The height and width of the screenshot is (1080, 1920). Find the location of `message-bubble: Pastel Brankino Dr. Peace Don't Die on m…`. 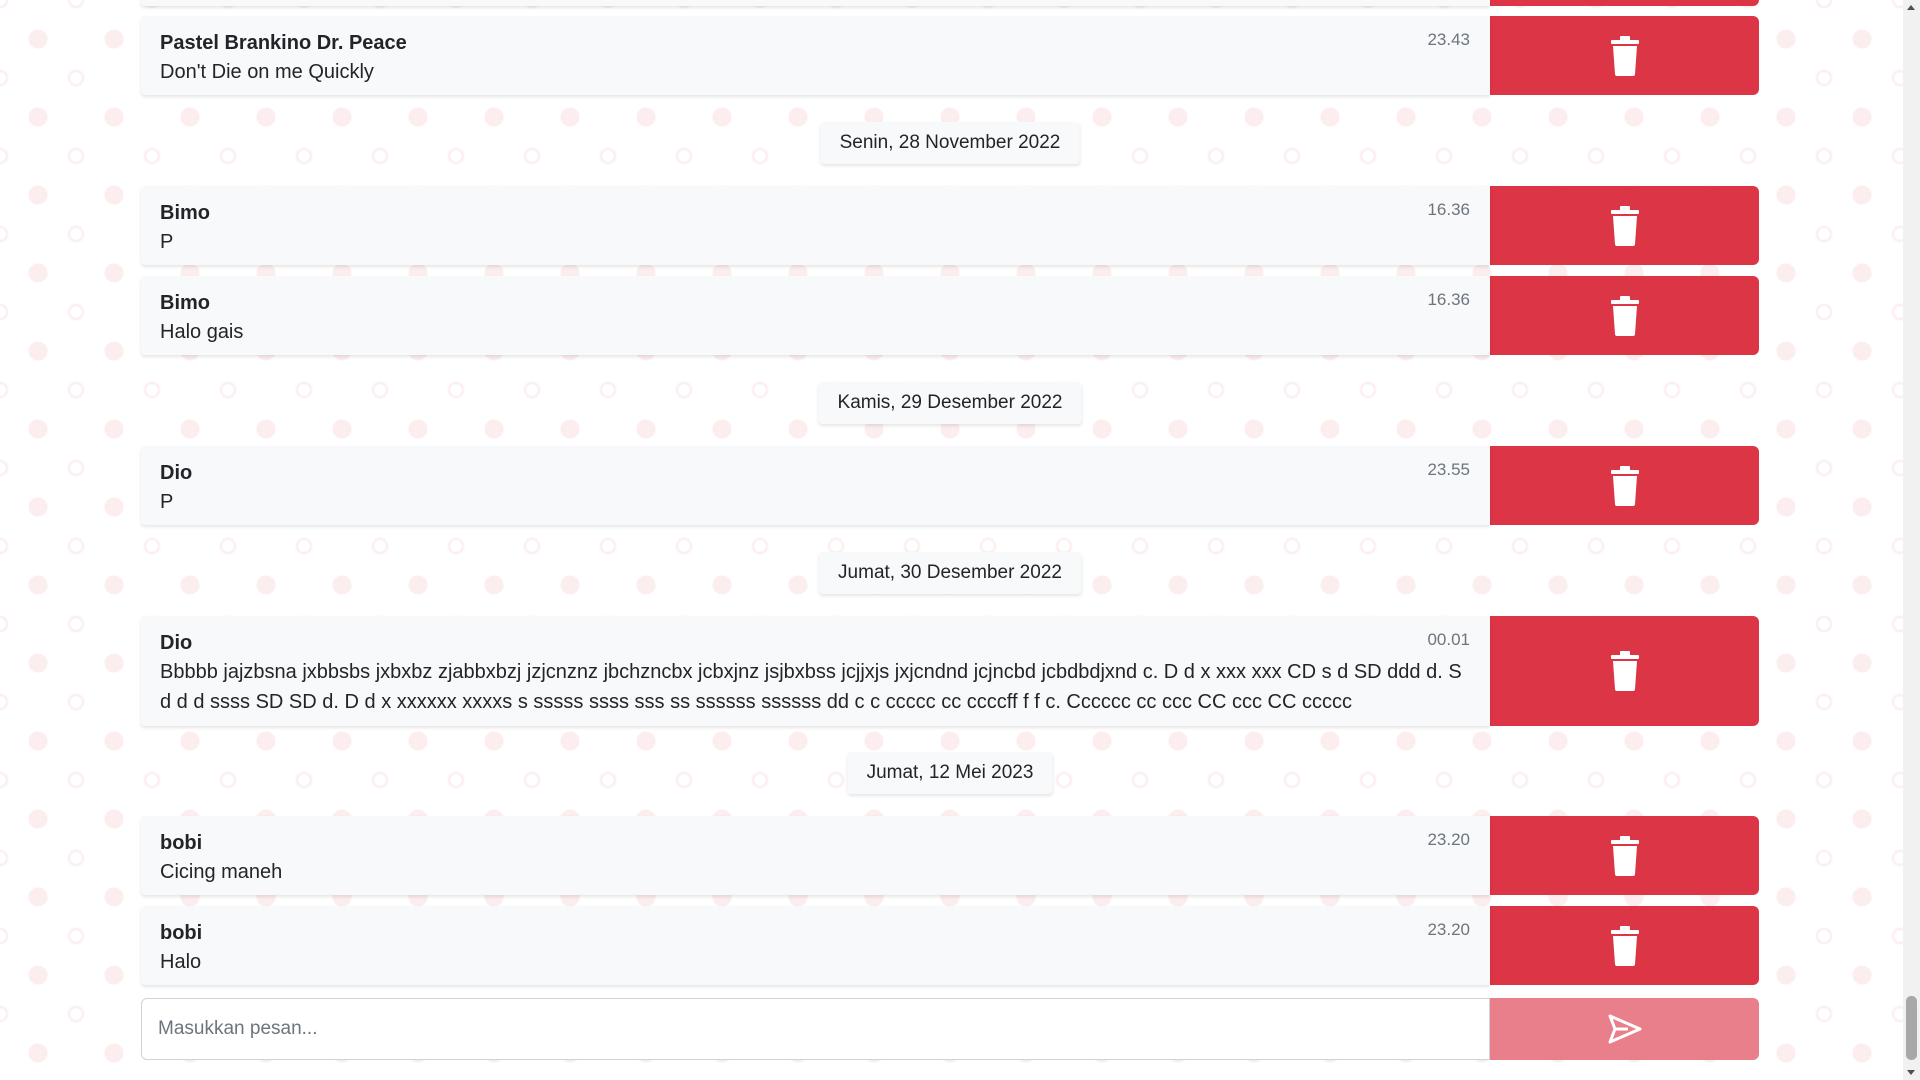

message-bubble: Pastel Brankino Dr. Peace Don't Die on m… is located at coordinates (815, 55).